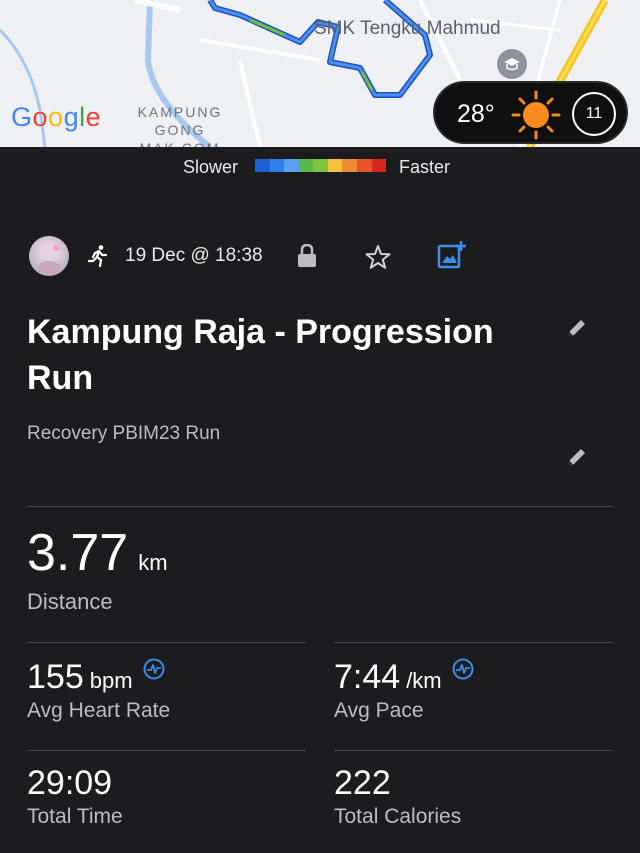 The image size is (640, 853). I want to click on temperature: 28°, so click(476, 114).